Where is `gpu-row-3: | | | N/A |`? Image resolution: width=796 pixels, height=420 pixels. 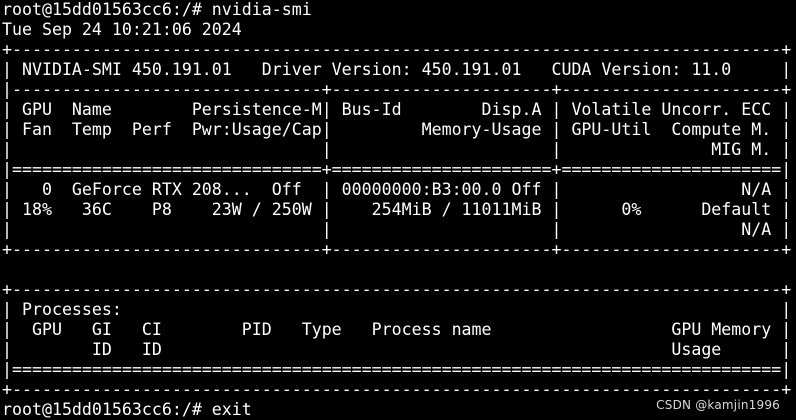
gpu-row-3: | | | N/A | is located at coordinates (397, 229).